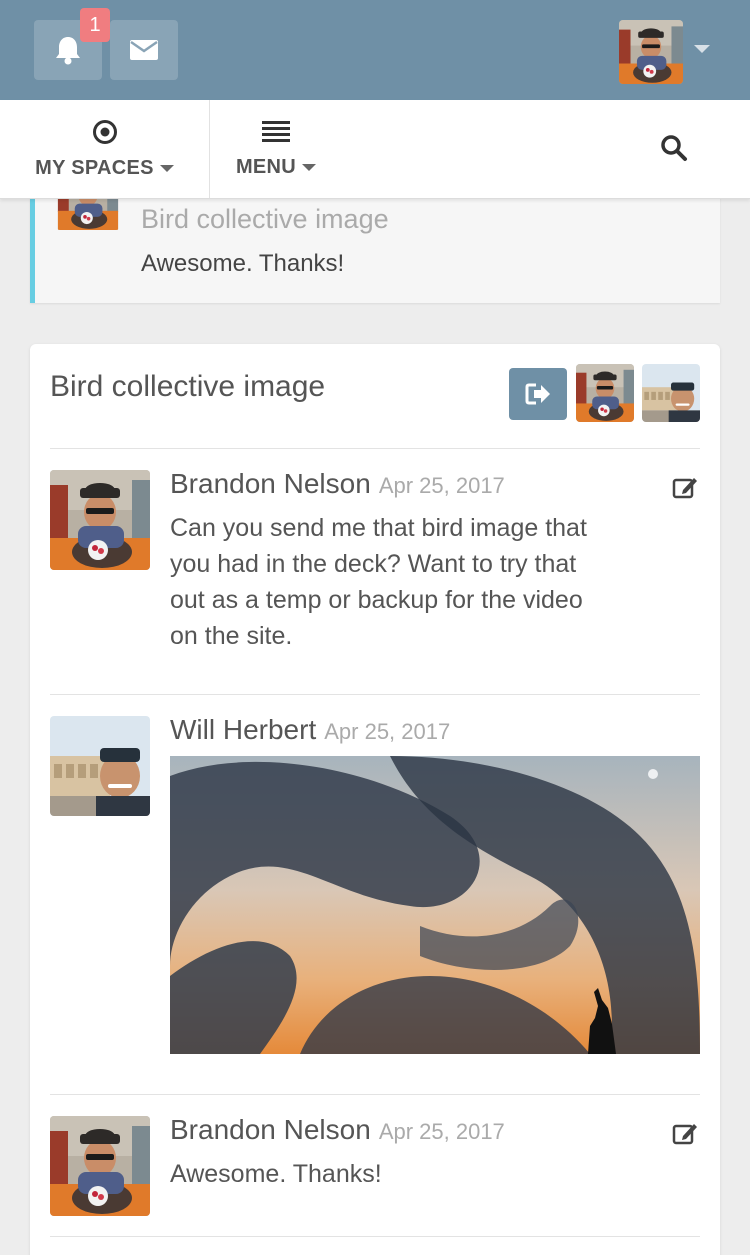 This screenshot has height=1255, width=750. I want to click on messages-button, so click(144, 50).